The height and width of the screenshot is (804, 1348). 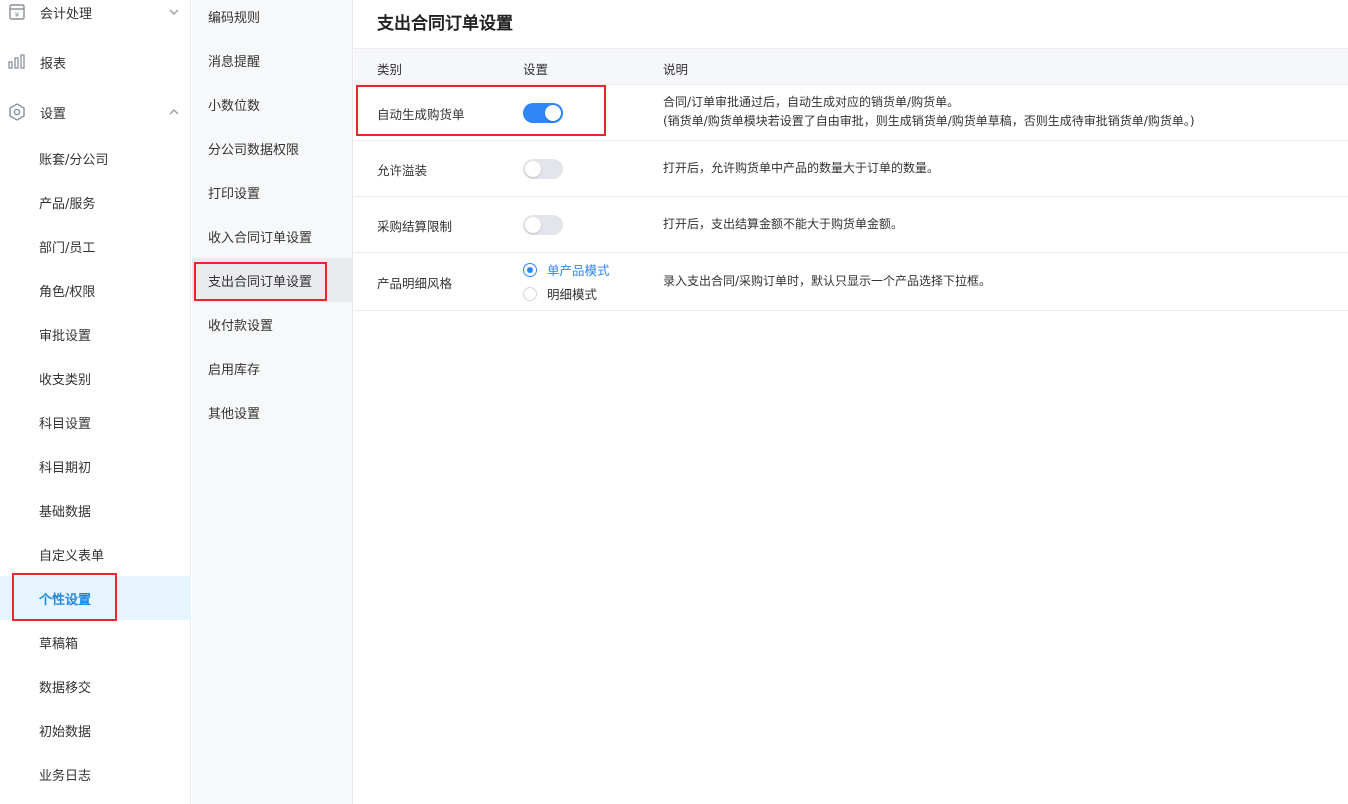 I want to click on subnav-item-expense-contract-settings: 支出合同订单设置, so click(x=272, y=280).